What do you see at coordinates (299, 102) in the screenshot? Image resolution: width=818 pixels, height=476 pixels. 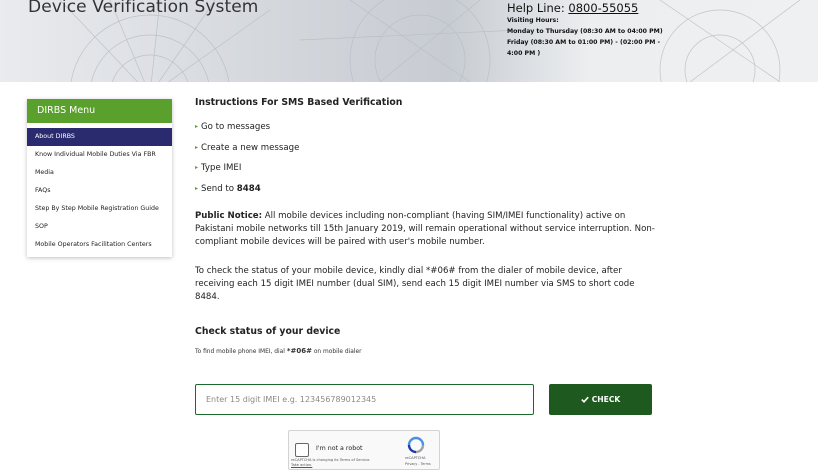 I see `instructions-title: Instructions For SMS Based Verification` at bounding box center [299, 102].